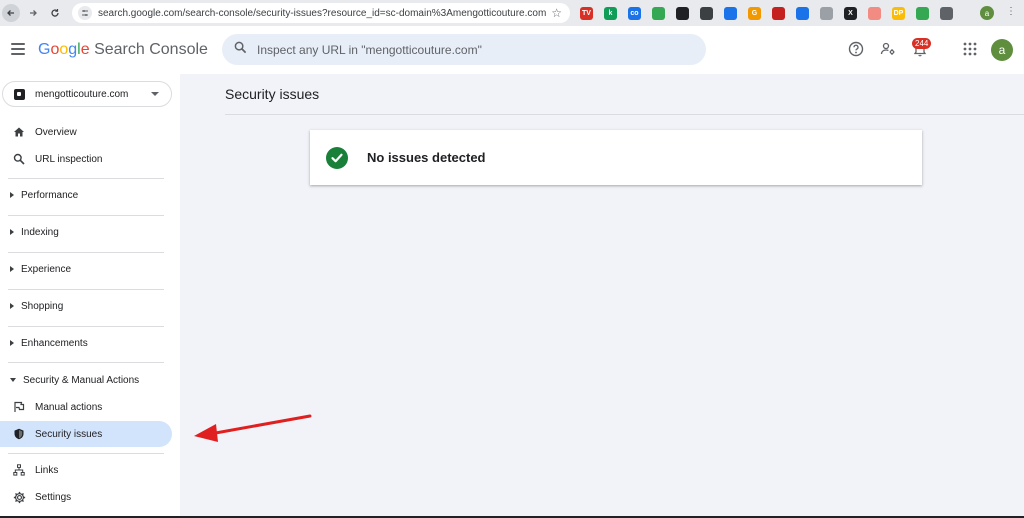 This screenshot has width=1024, height=518. Describe the element at coordinates (85, 13) in the screenshot. I see `site-info-icon` at that location.